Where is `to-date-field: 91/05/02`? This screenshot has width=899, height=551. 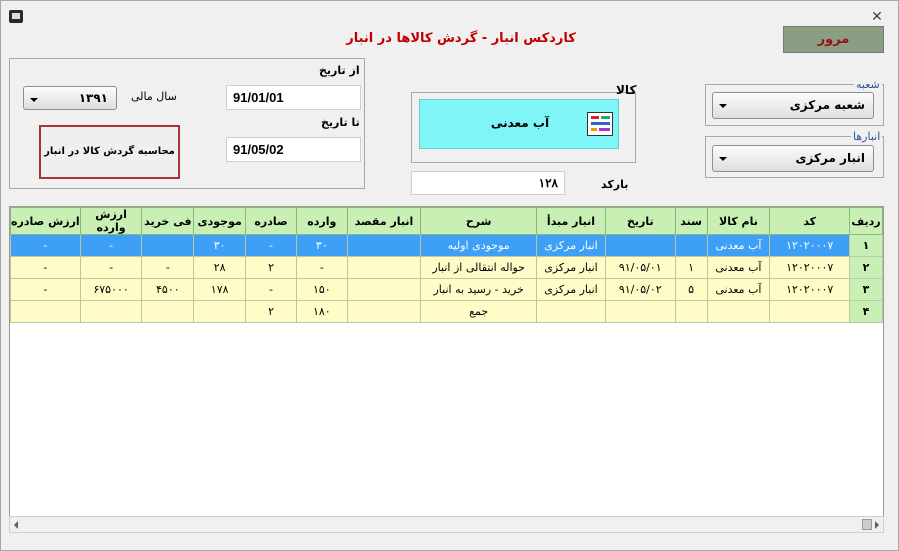 to-date-field: 91/05/02 is located at coordinates (293, 149).